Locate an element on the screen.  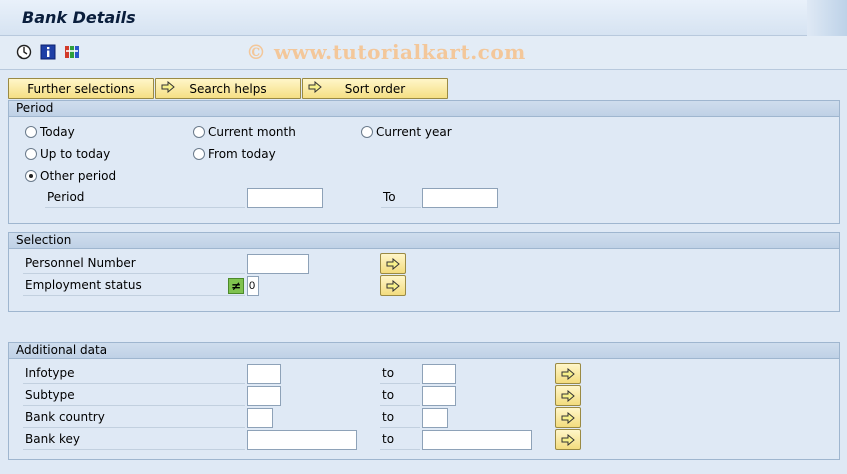
period-label: Period is located at coordinates (145, 198).